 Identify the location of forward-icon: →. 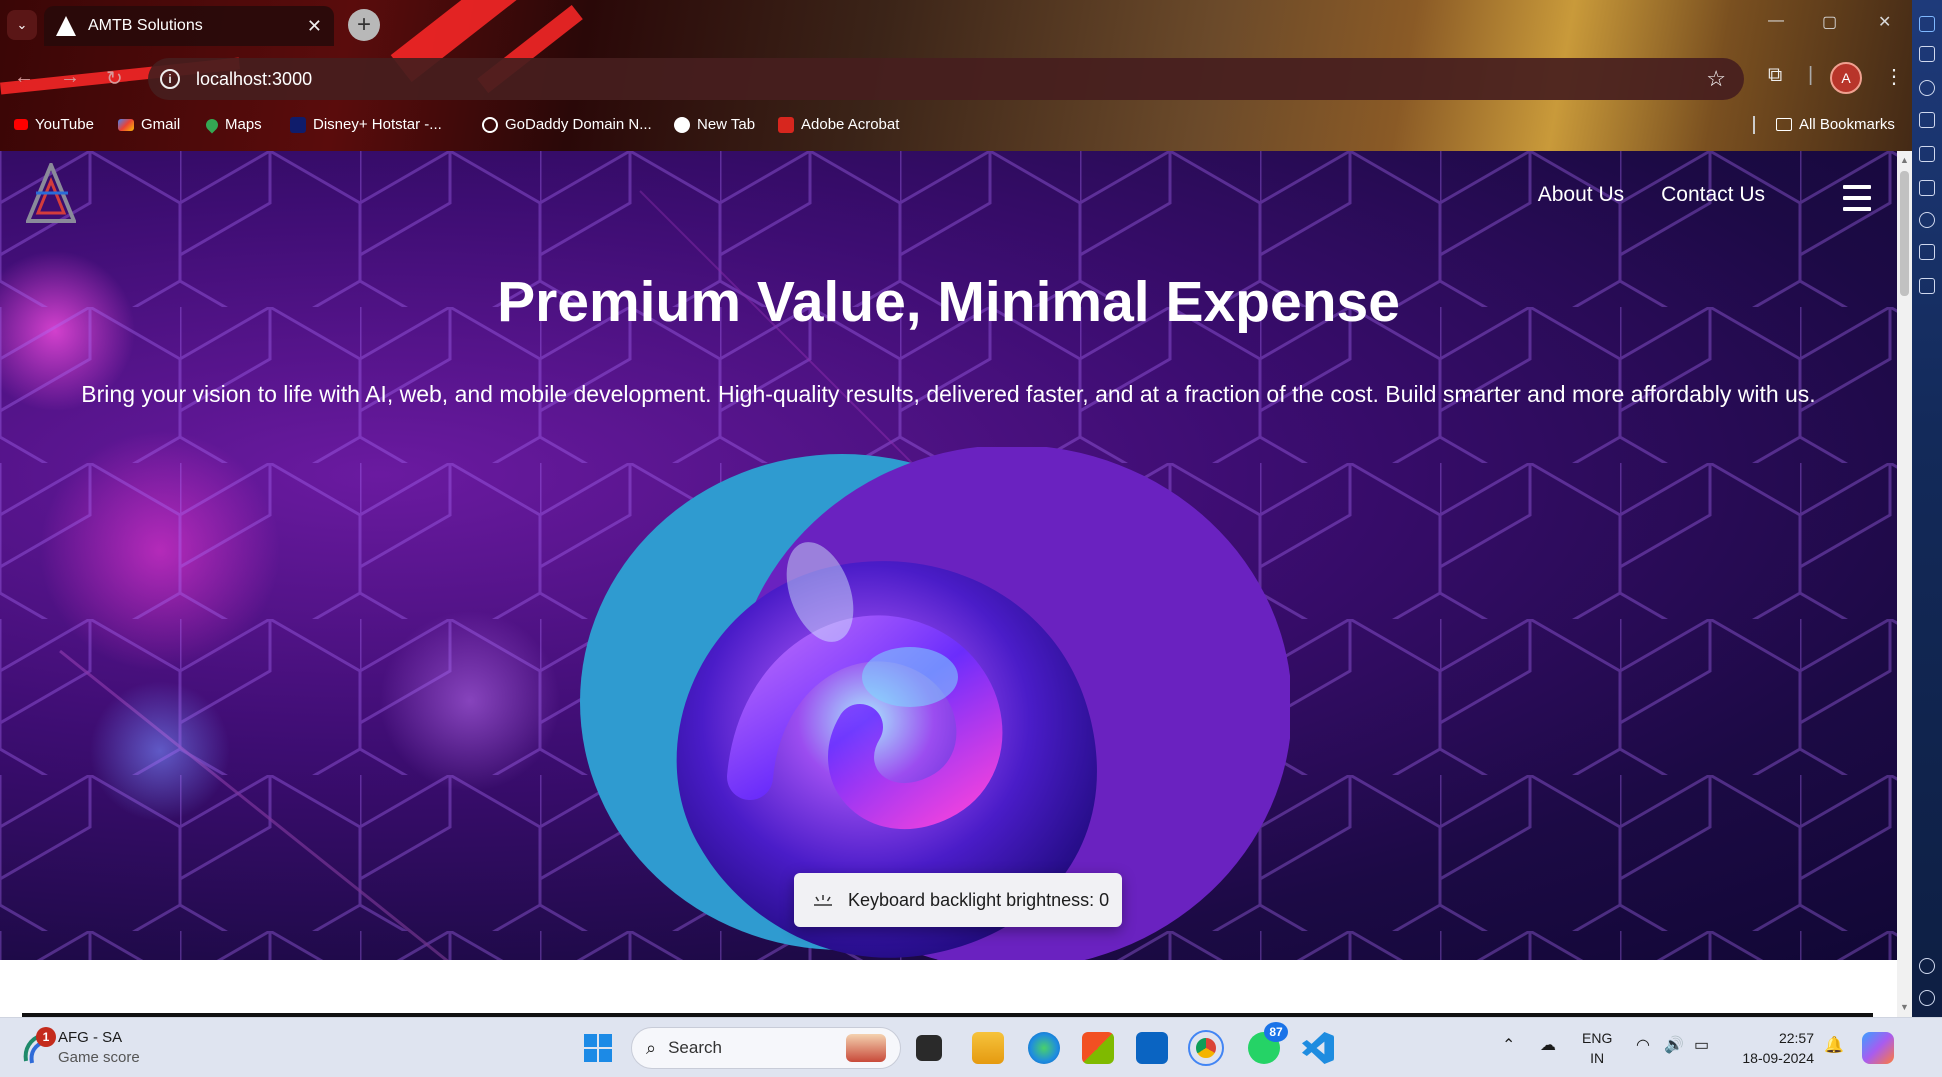
(70, 77).